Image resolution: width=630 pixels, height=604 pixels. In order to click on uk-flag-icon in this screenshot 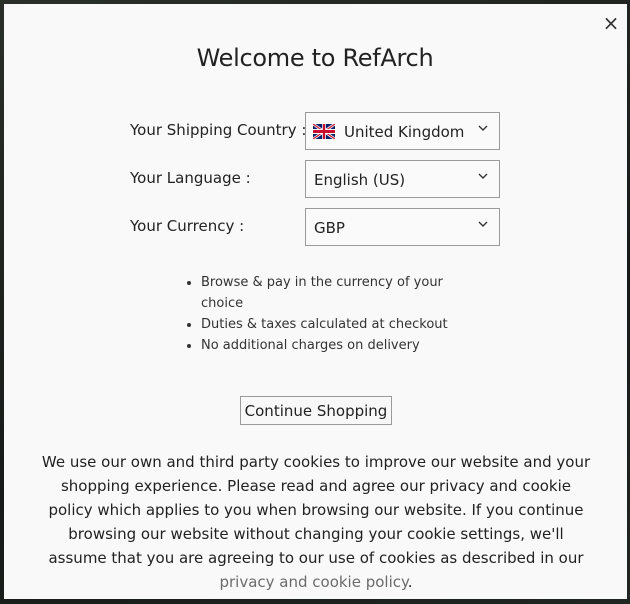, I will do `click(324, 131)`.